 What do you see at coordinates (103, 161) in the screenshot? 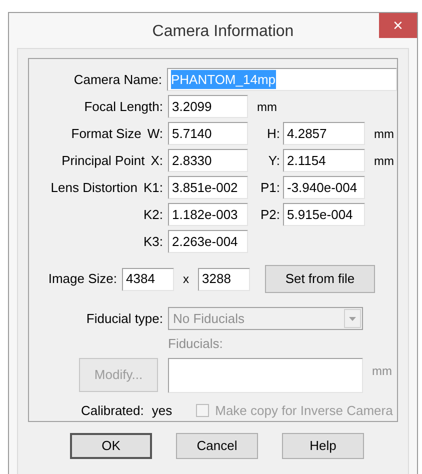
I see `field-label: Principal Point` at bounding box center [103, 161].